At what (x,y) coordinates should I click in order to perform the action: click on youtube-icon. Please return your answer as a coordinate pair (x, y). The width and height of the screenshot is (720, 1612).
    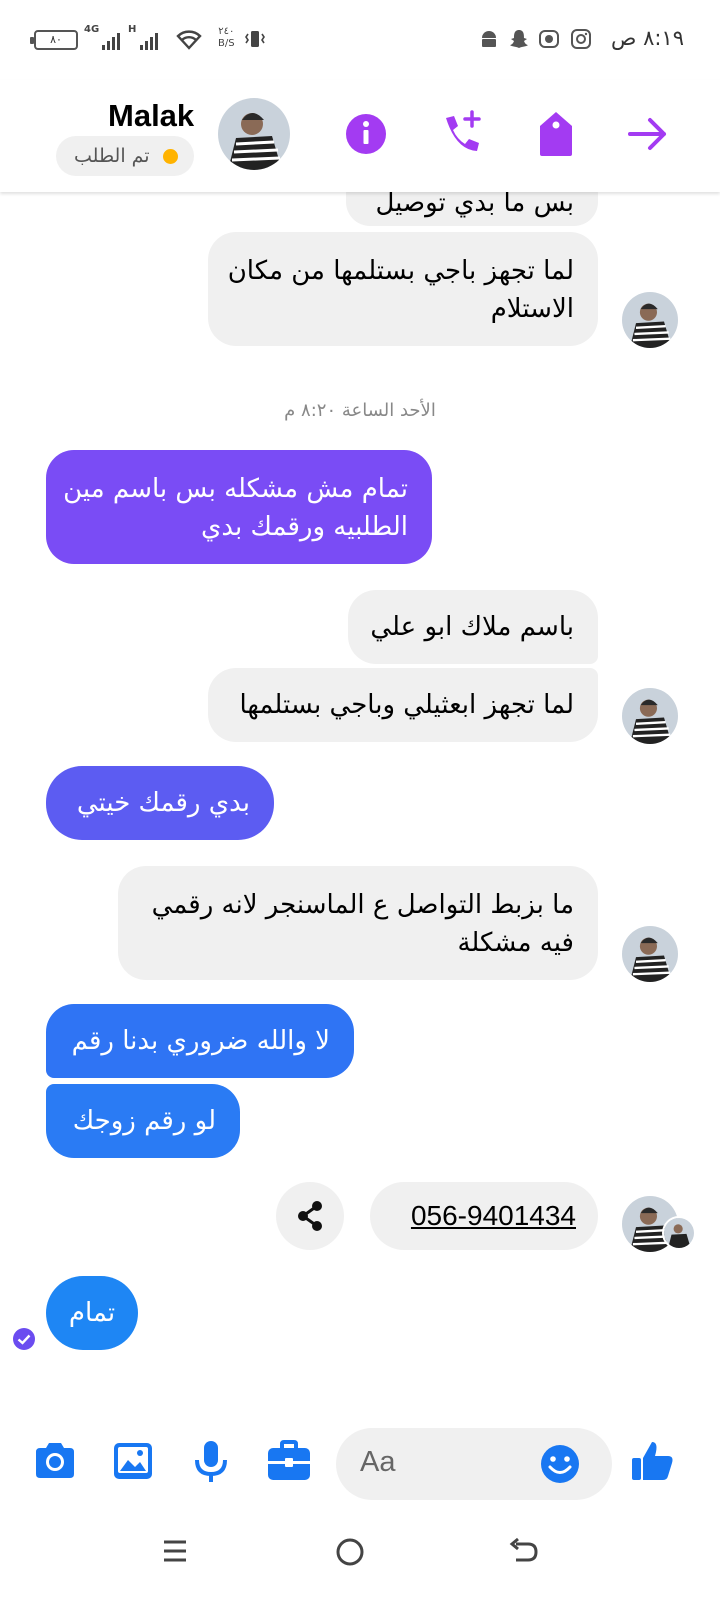
    Looking at the image, I should click on (549, 39).